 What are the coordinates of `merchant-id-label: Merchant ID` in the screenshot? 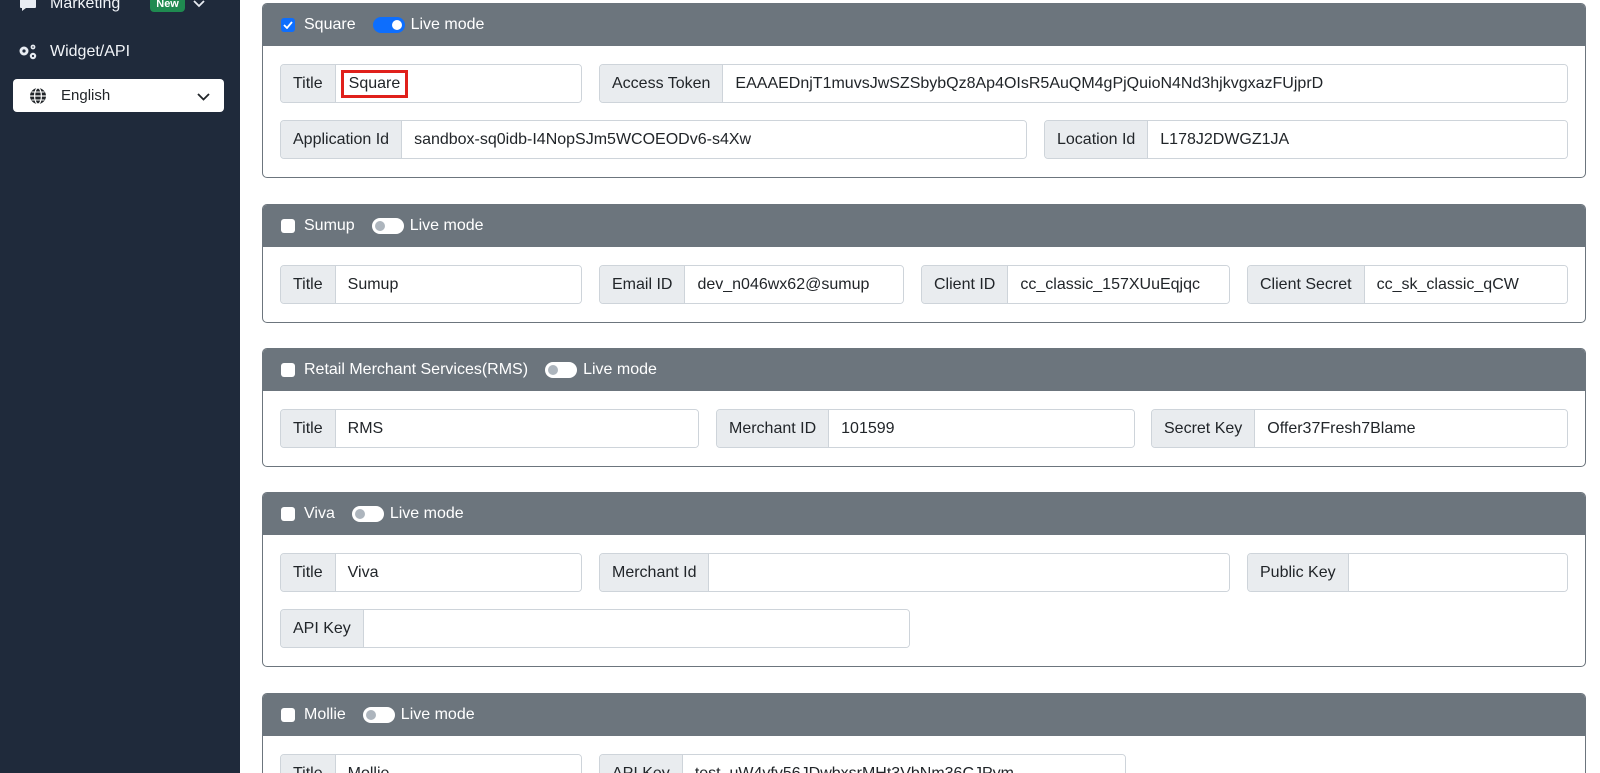 It's located at (773, 428).